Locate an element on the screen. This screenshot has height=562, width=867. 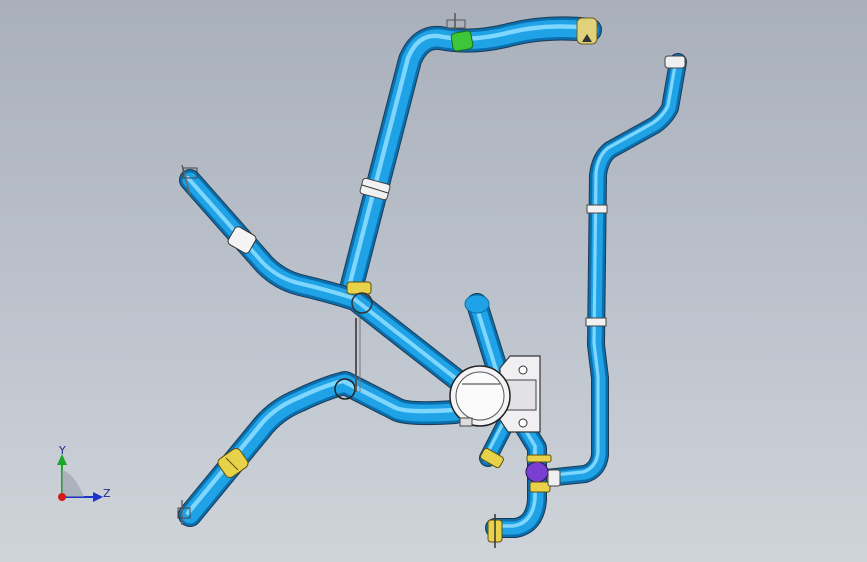
valve-inlet-stub is located at coordinates (477, 304).